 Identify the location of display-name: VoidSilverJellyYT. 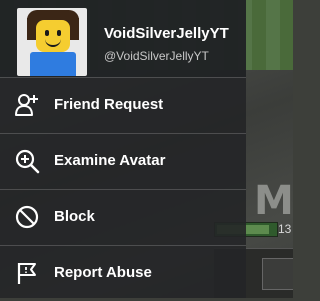
(166, 33).